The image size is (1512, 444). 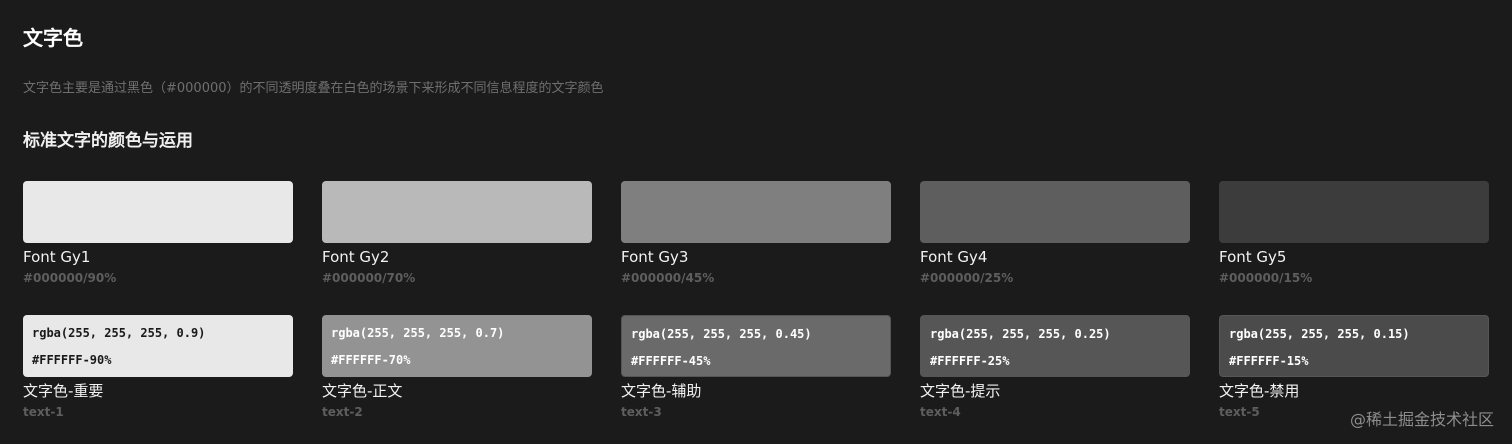 I want to click on swatch-name: 文字色-禁用, so click(x=1259, y=391).